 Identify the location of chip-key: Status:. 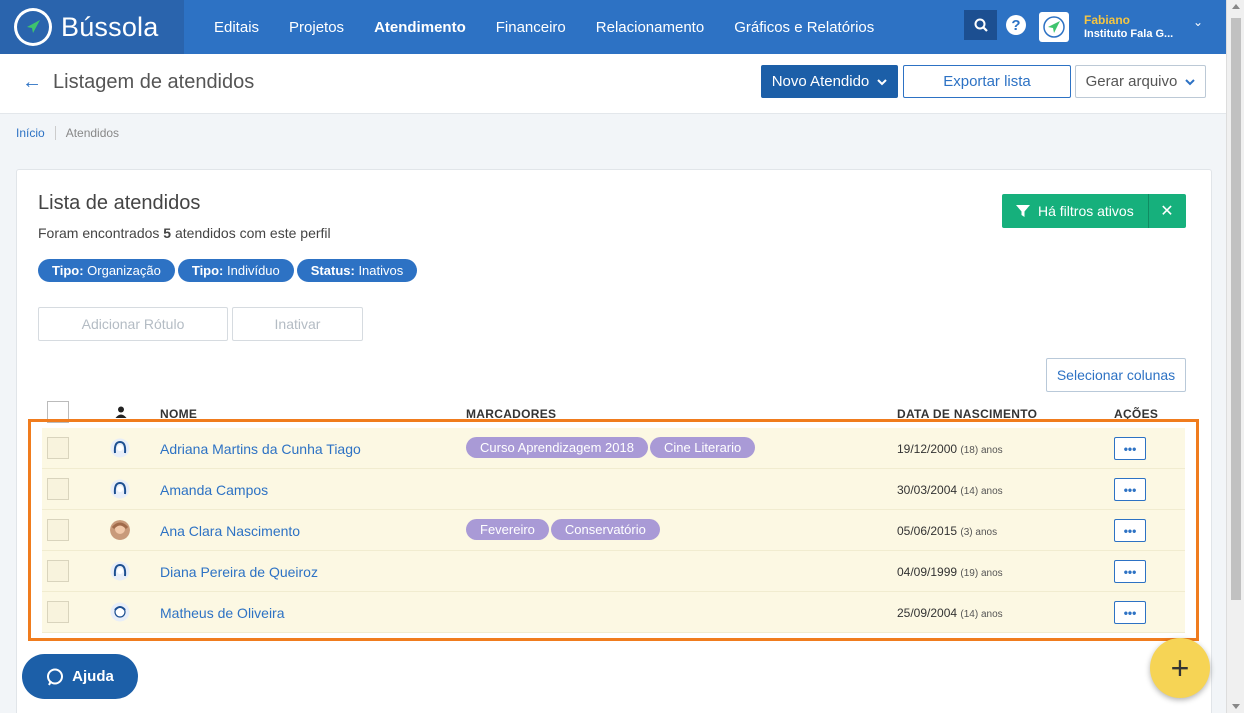
(332, 270).